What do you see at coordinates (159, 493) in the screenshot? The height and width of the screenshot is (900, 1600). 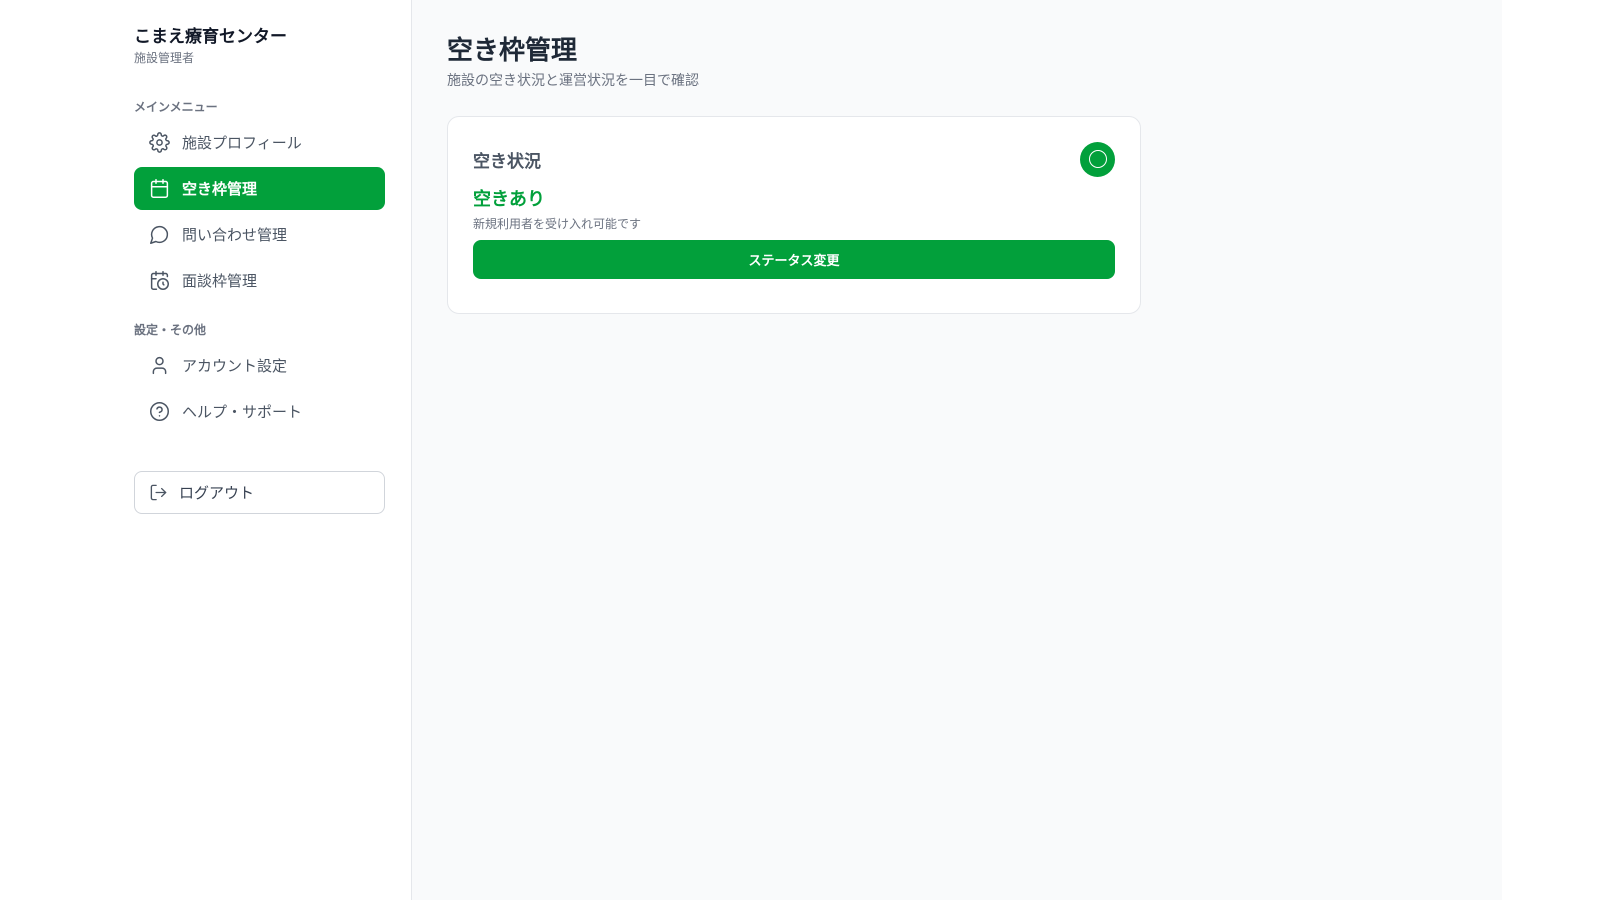 I see `logout-icon` at bounding box center [159, 493].